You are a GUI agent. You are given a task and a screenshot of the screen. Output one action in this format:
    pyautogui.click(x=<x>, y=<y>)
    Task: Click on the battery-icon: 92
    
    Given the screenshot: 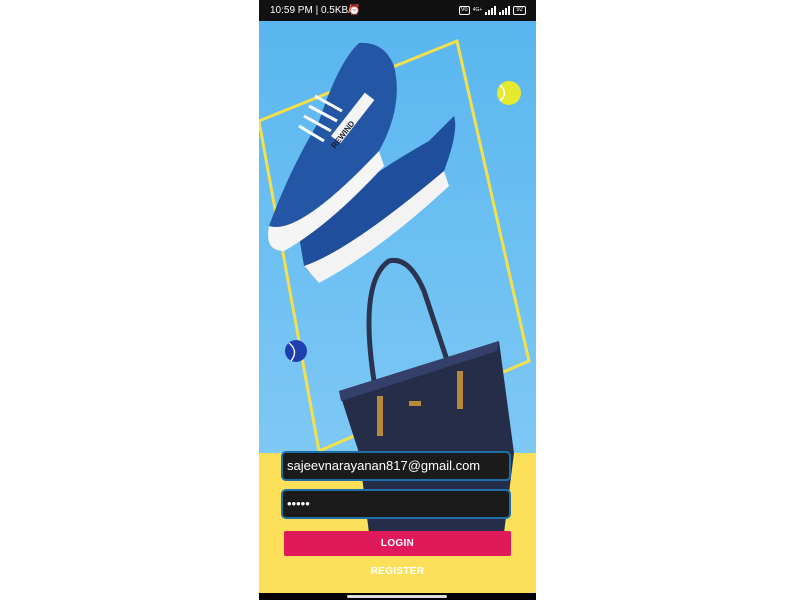 What is the action you would take?
    pyautogui.click(x=519, y=10)
    